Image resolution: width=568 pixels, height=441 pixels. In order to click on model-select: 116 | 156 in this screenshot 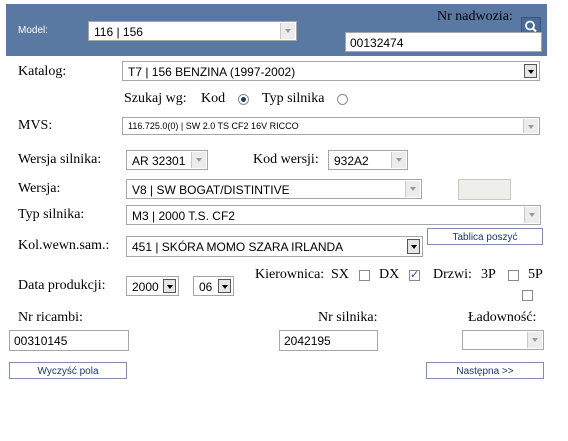, I will do `click(192, 31)`.